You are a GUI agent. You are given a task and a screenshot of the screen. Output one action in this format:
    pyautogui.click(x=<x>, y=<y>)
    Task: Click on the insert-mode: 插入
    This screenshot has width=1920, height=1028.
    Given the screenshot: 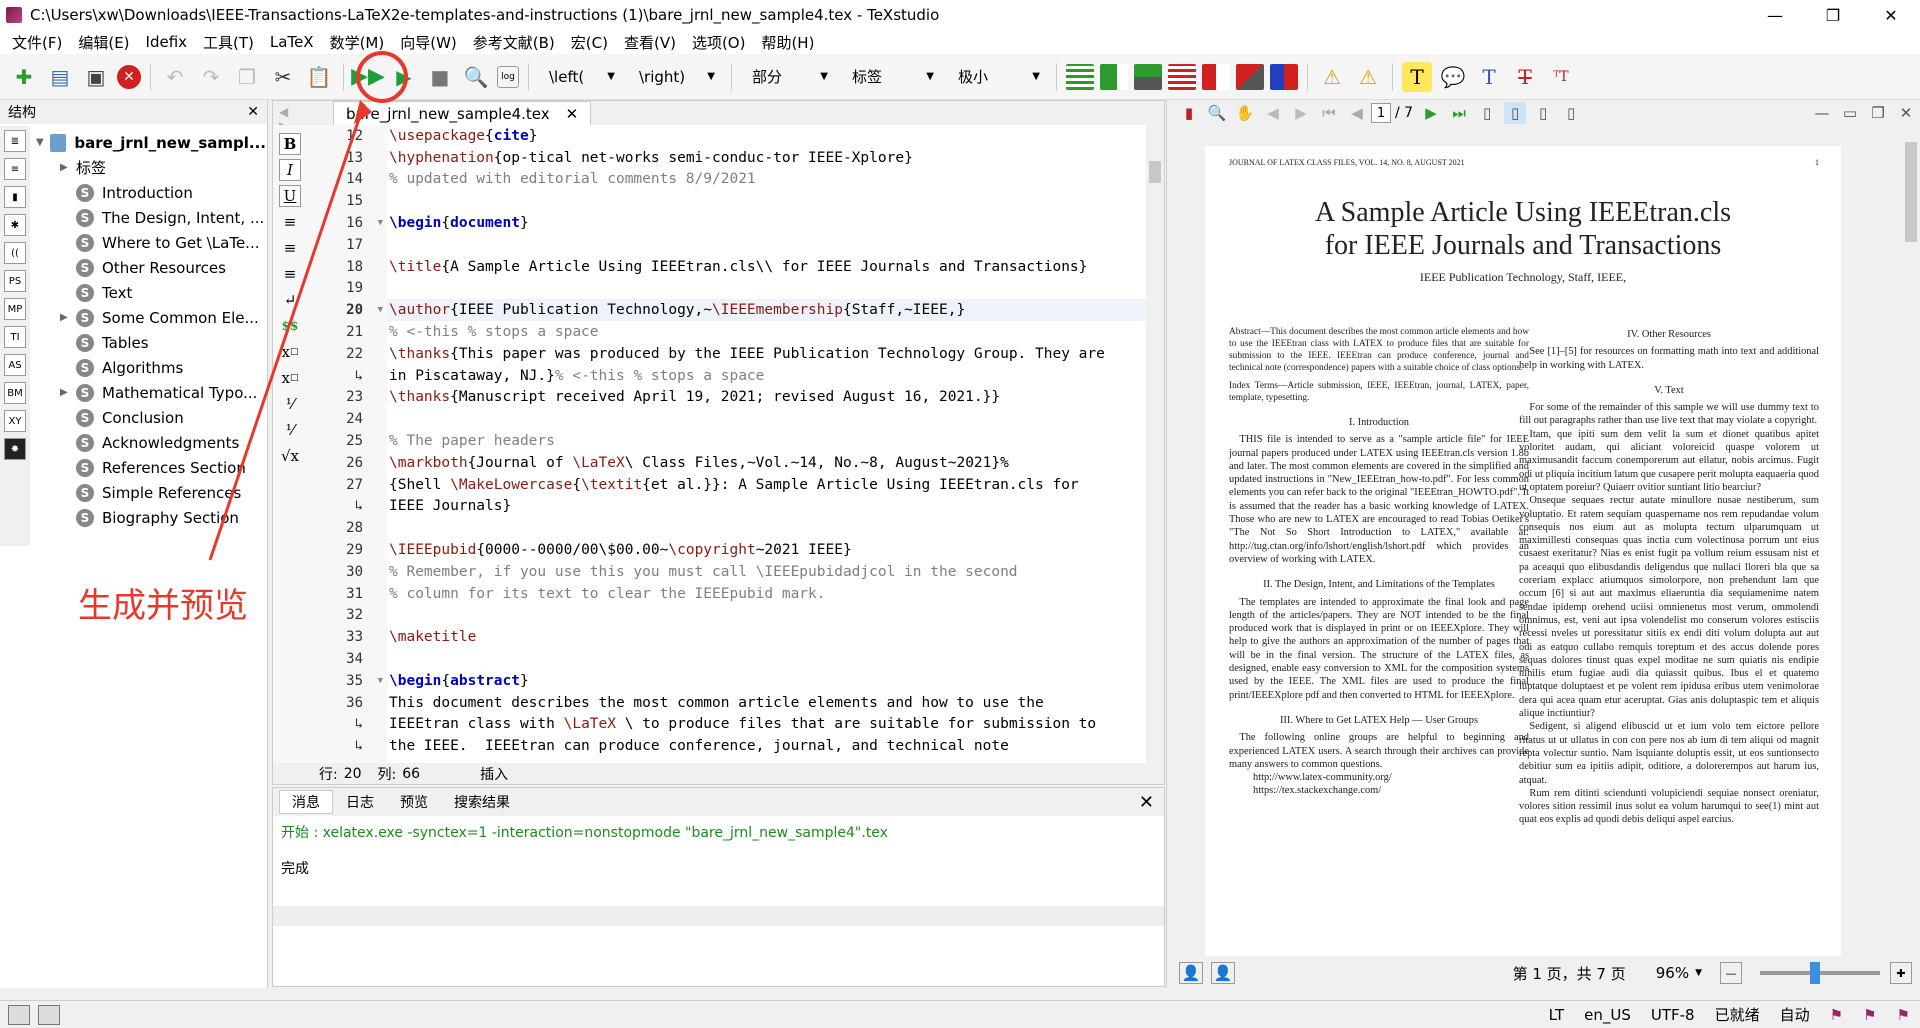 What is the action you would take?
    pyautogui.click(x=494, y=774)
    